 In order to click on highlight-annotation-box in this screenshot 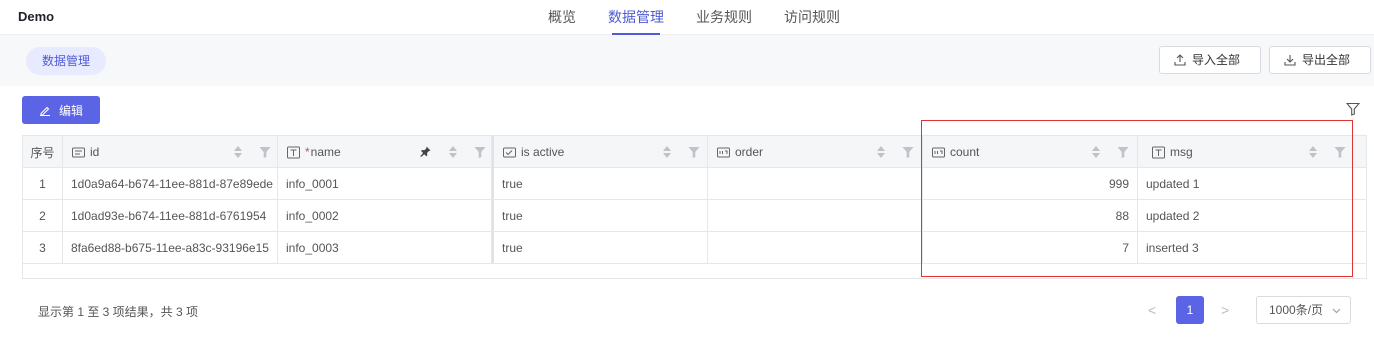, I will do `click(1137, 198)`.